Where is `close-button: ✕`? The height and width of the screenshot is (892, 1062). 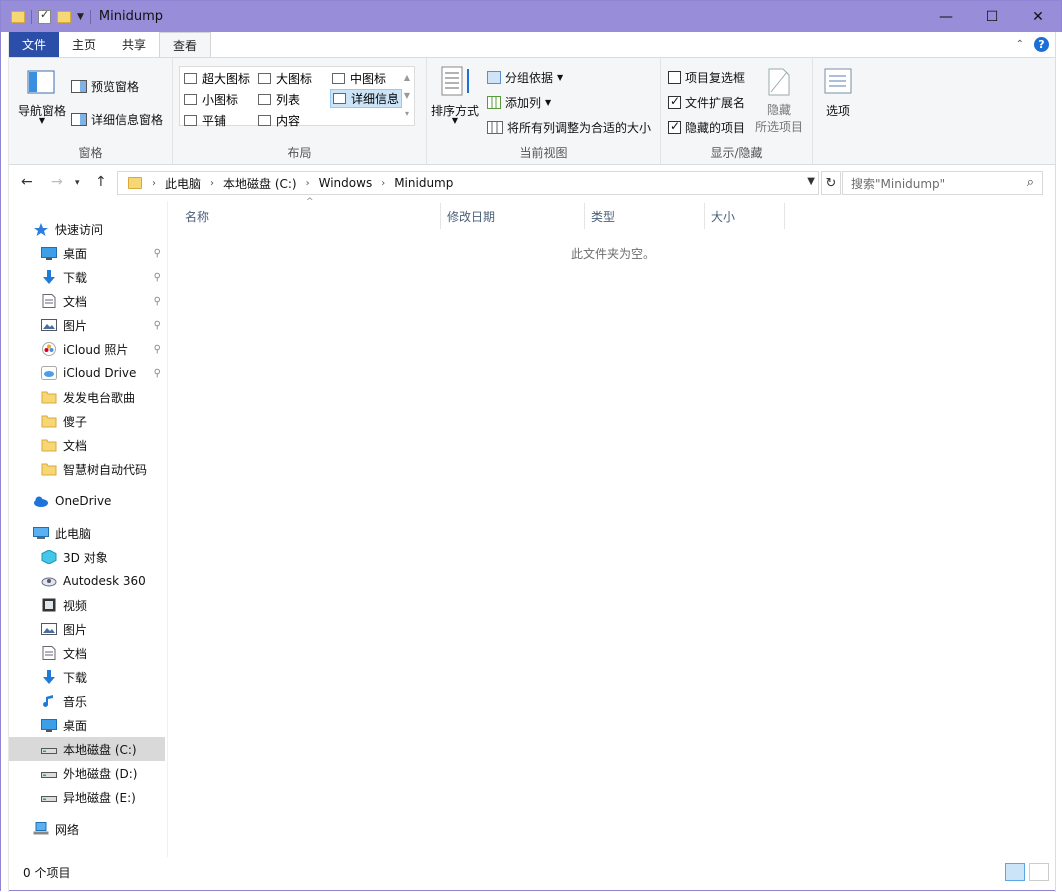
close-button: ✕ is located at coordinates (1038, 16).